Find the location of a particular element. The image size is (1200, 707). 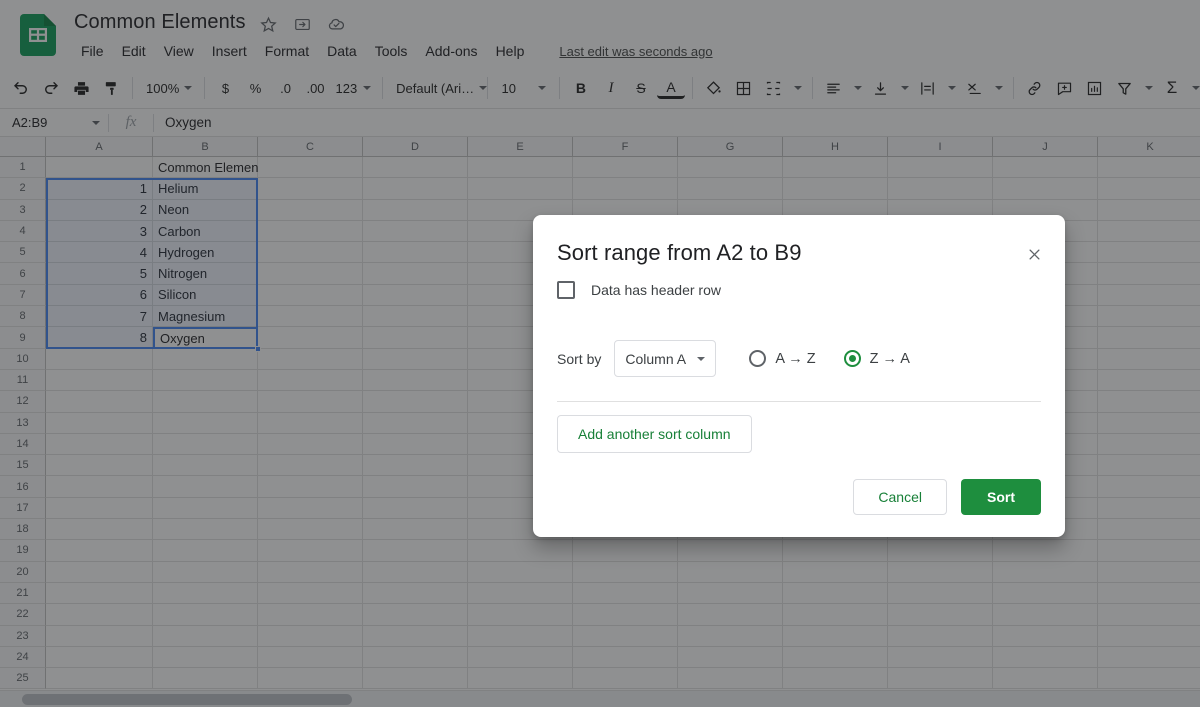

dialog-actions: Cancel Sort is located at coordinates (947, 497).